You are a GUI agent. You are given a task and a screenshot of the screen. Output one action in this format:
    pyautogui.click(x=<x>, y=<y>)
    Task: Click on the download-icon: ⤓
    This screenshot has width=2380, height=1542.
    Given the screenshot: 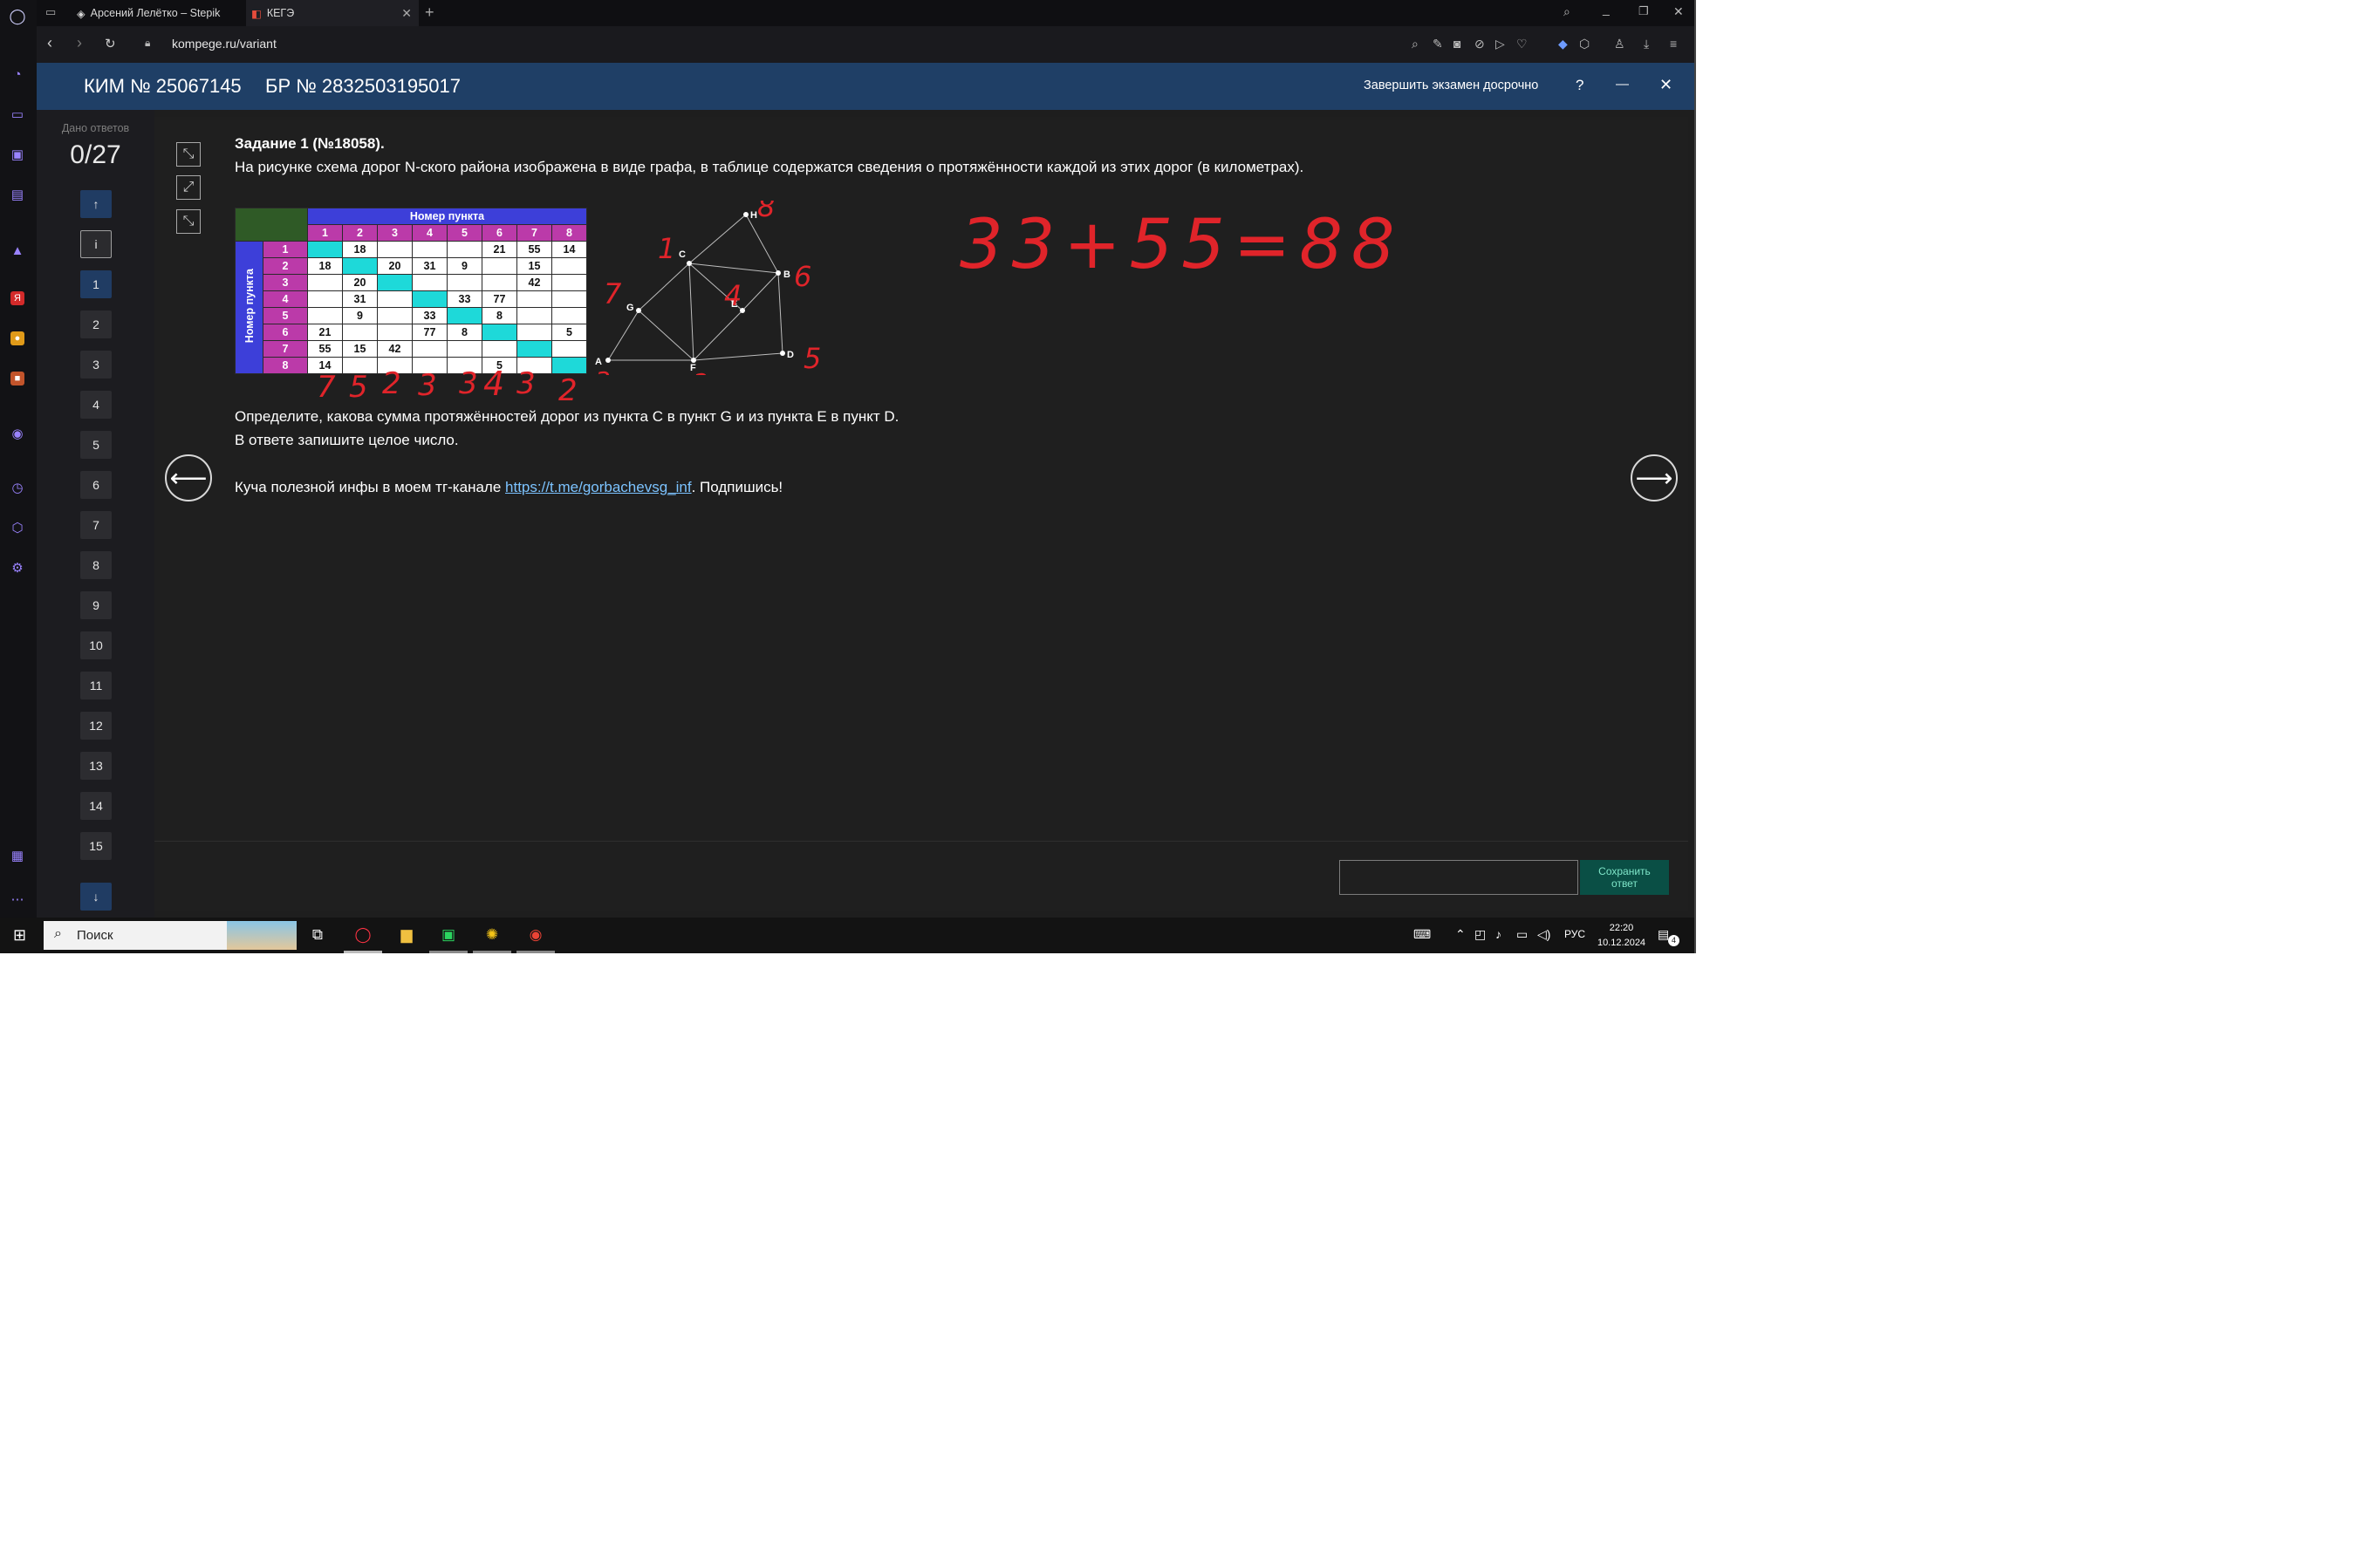 What is the action you would take?
    pyautogui.click(x=1646, y=44)
    